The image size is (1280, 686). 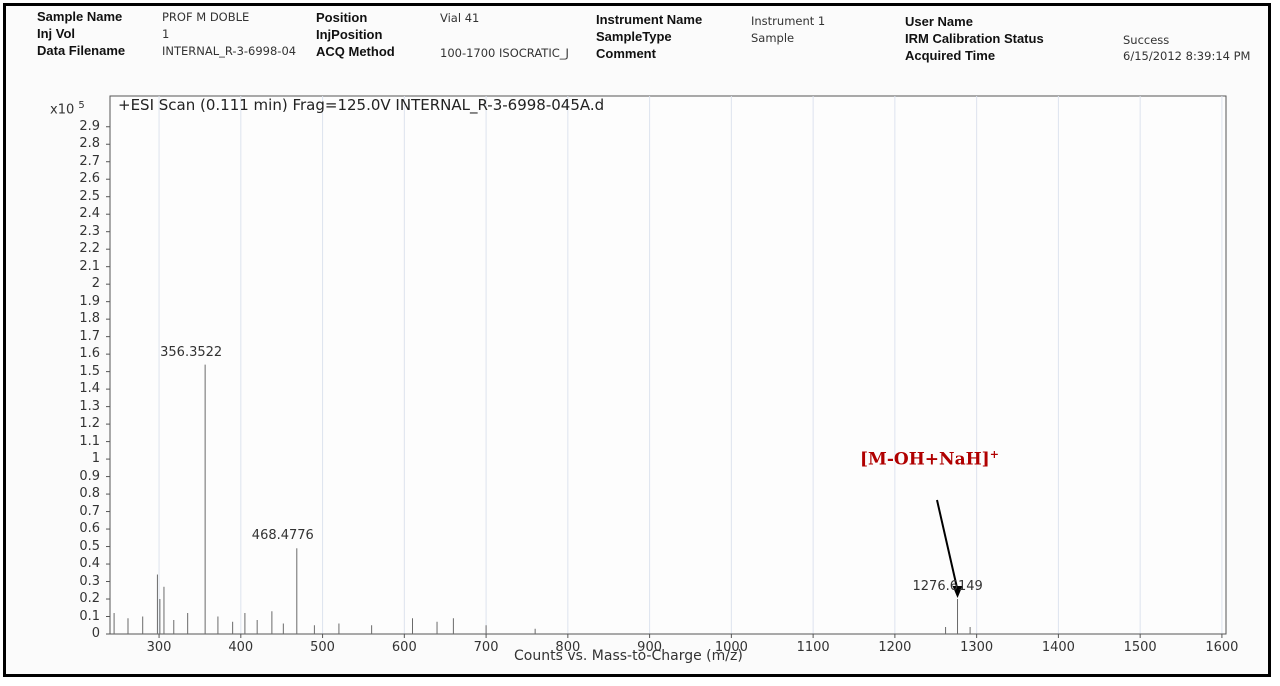 What do you see at coordinates (89, 476) in the screenshot?
I see `y-tick-label: 0.9` at bounding box center [89, 476].